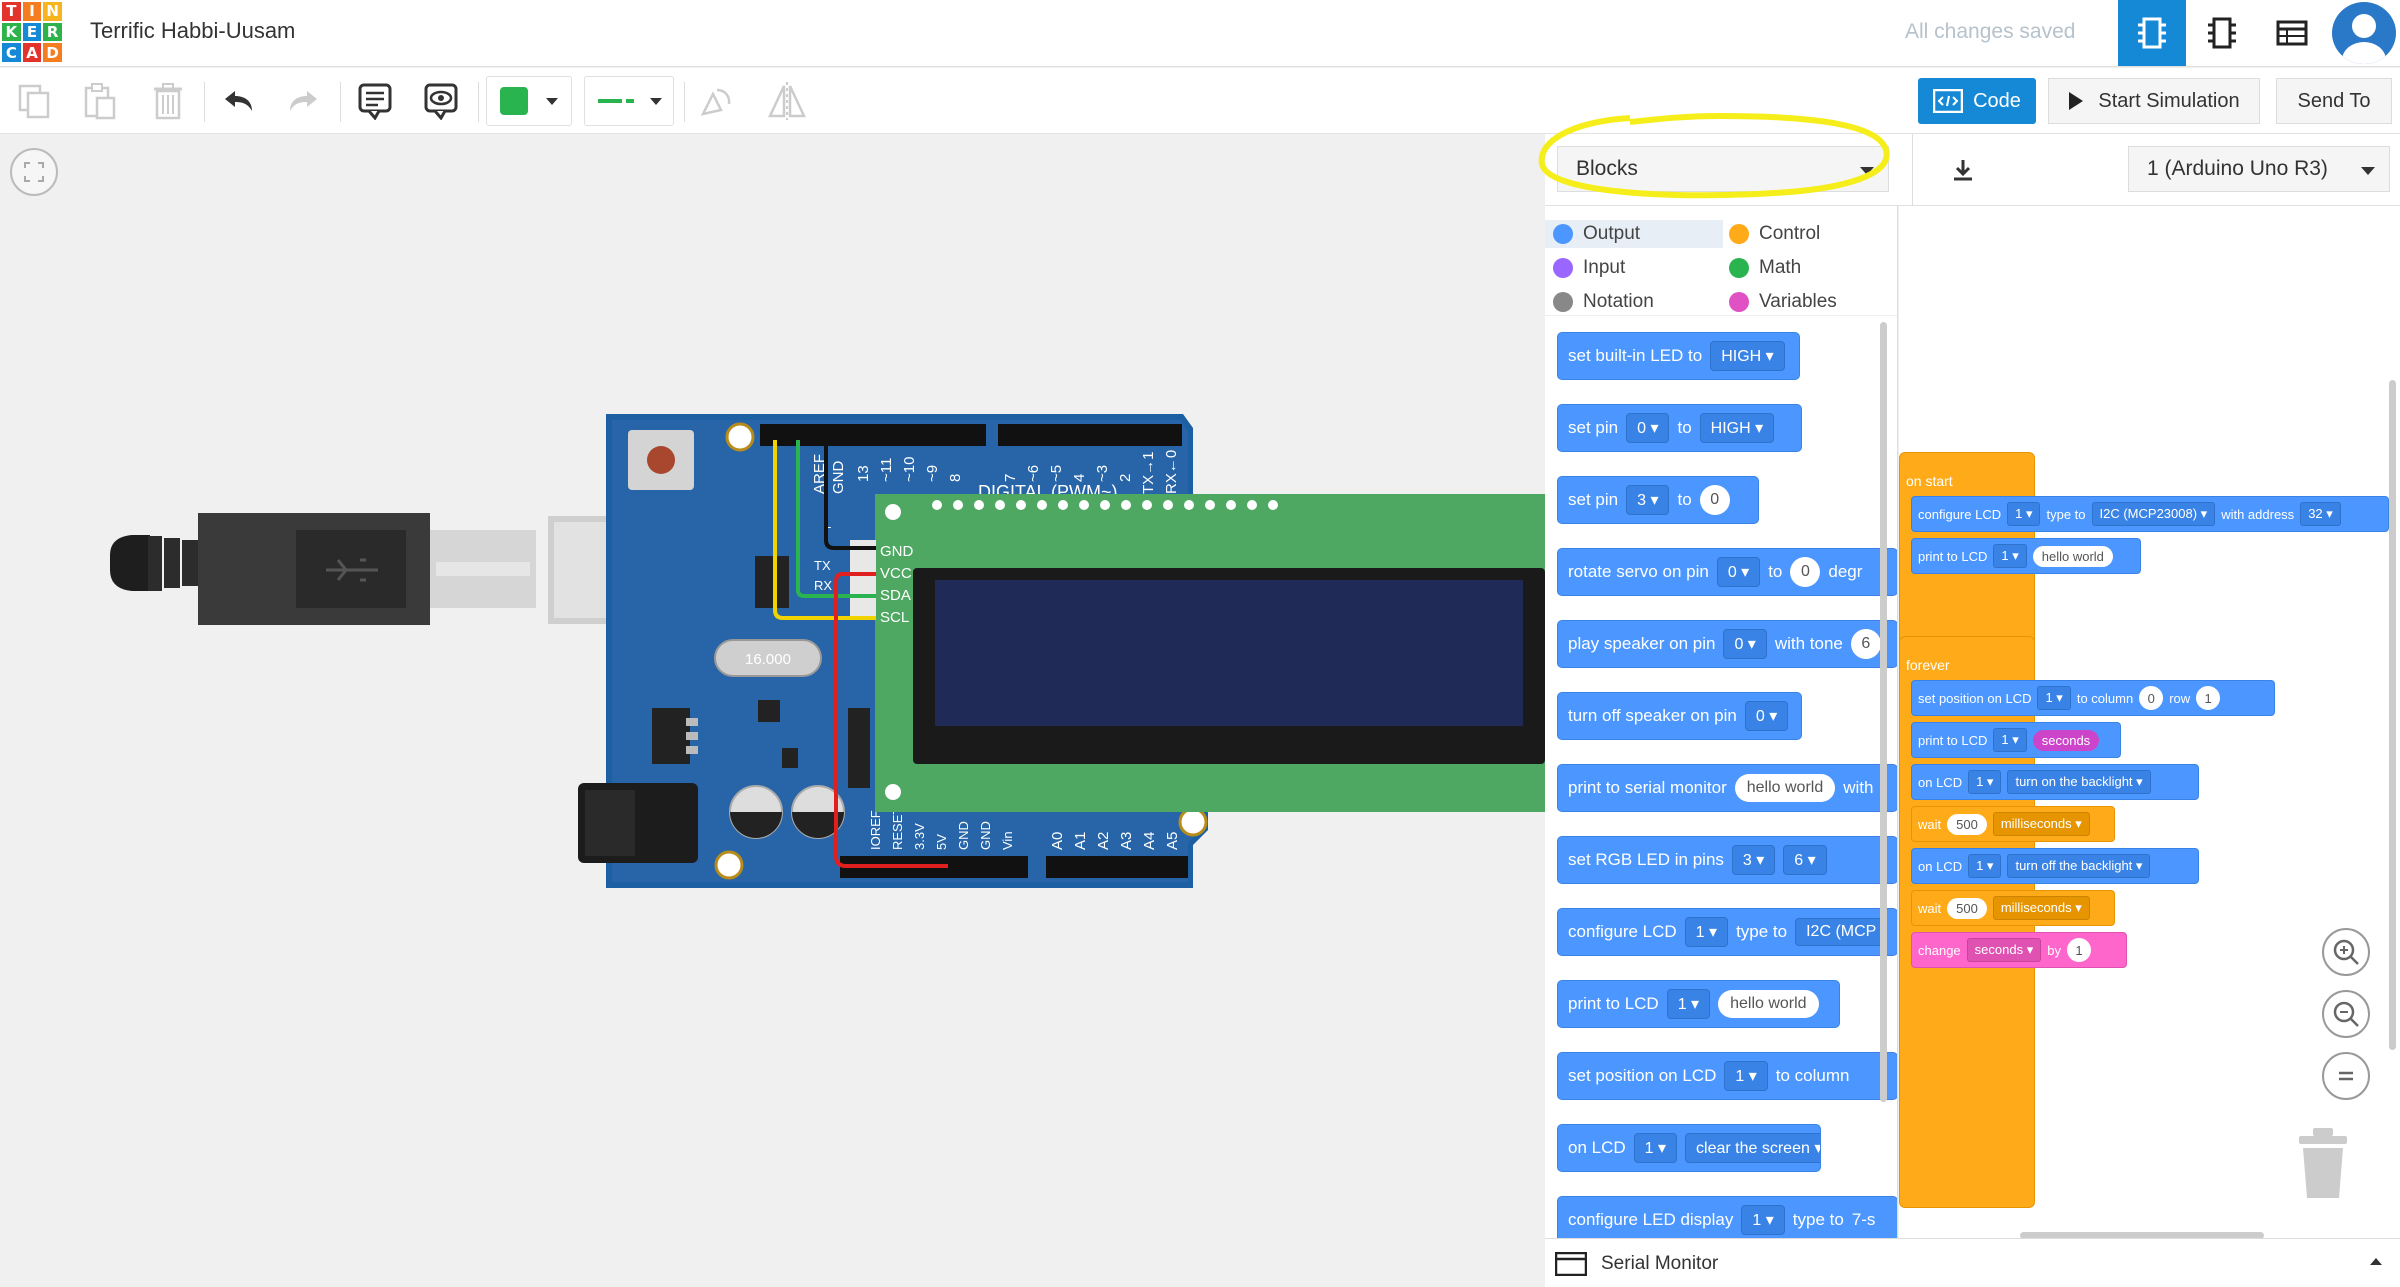 The image size is (2400, 1287). What do you see at coordinates (1634, 234) in the screenshot?
I see `category-output: Output` at bounding box center [1634, 234].